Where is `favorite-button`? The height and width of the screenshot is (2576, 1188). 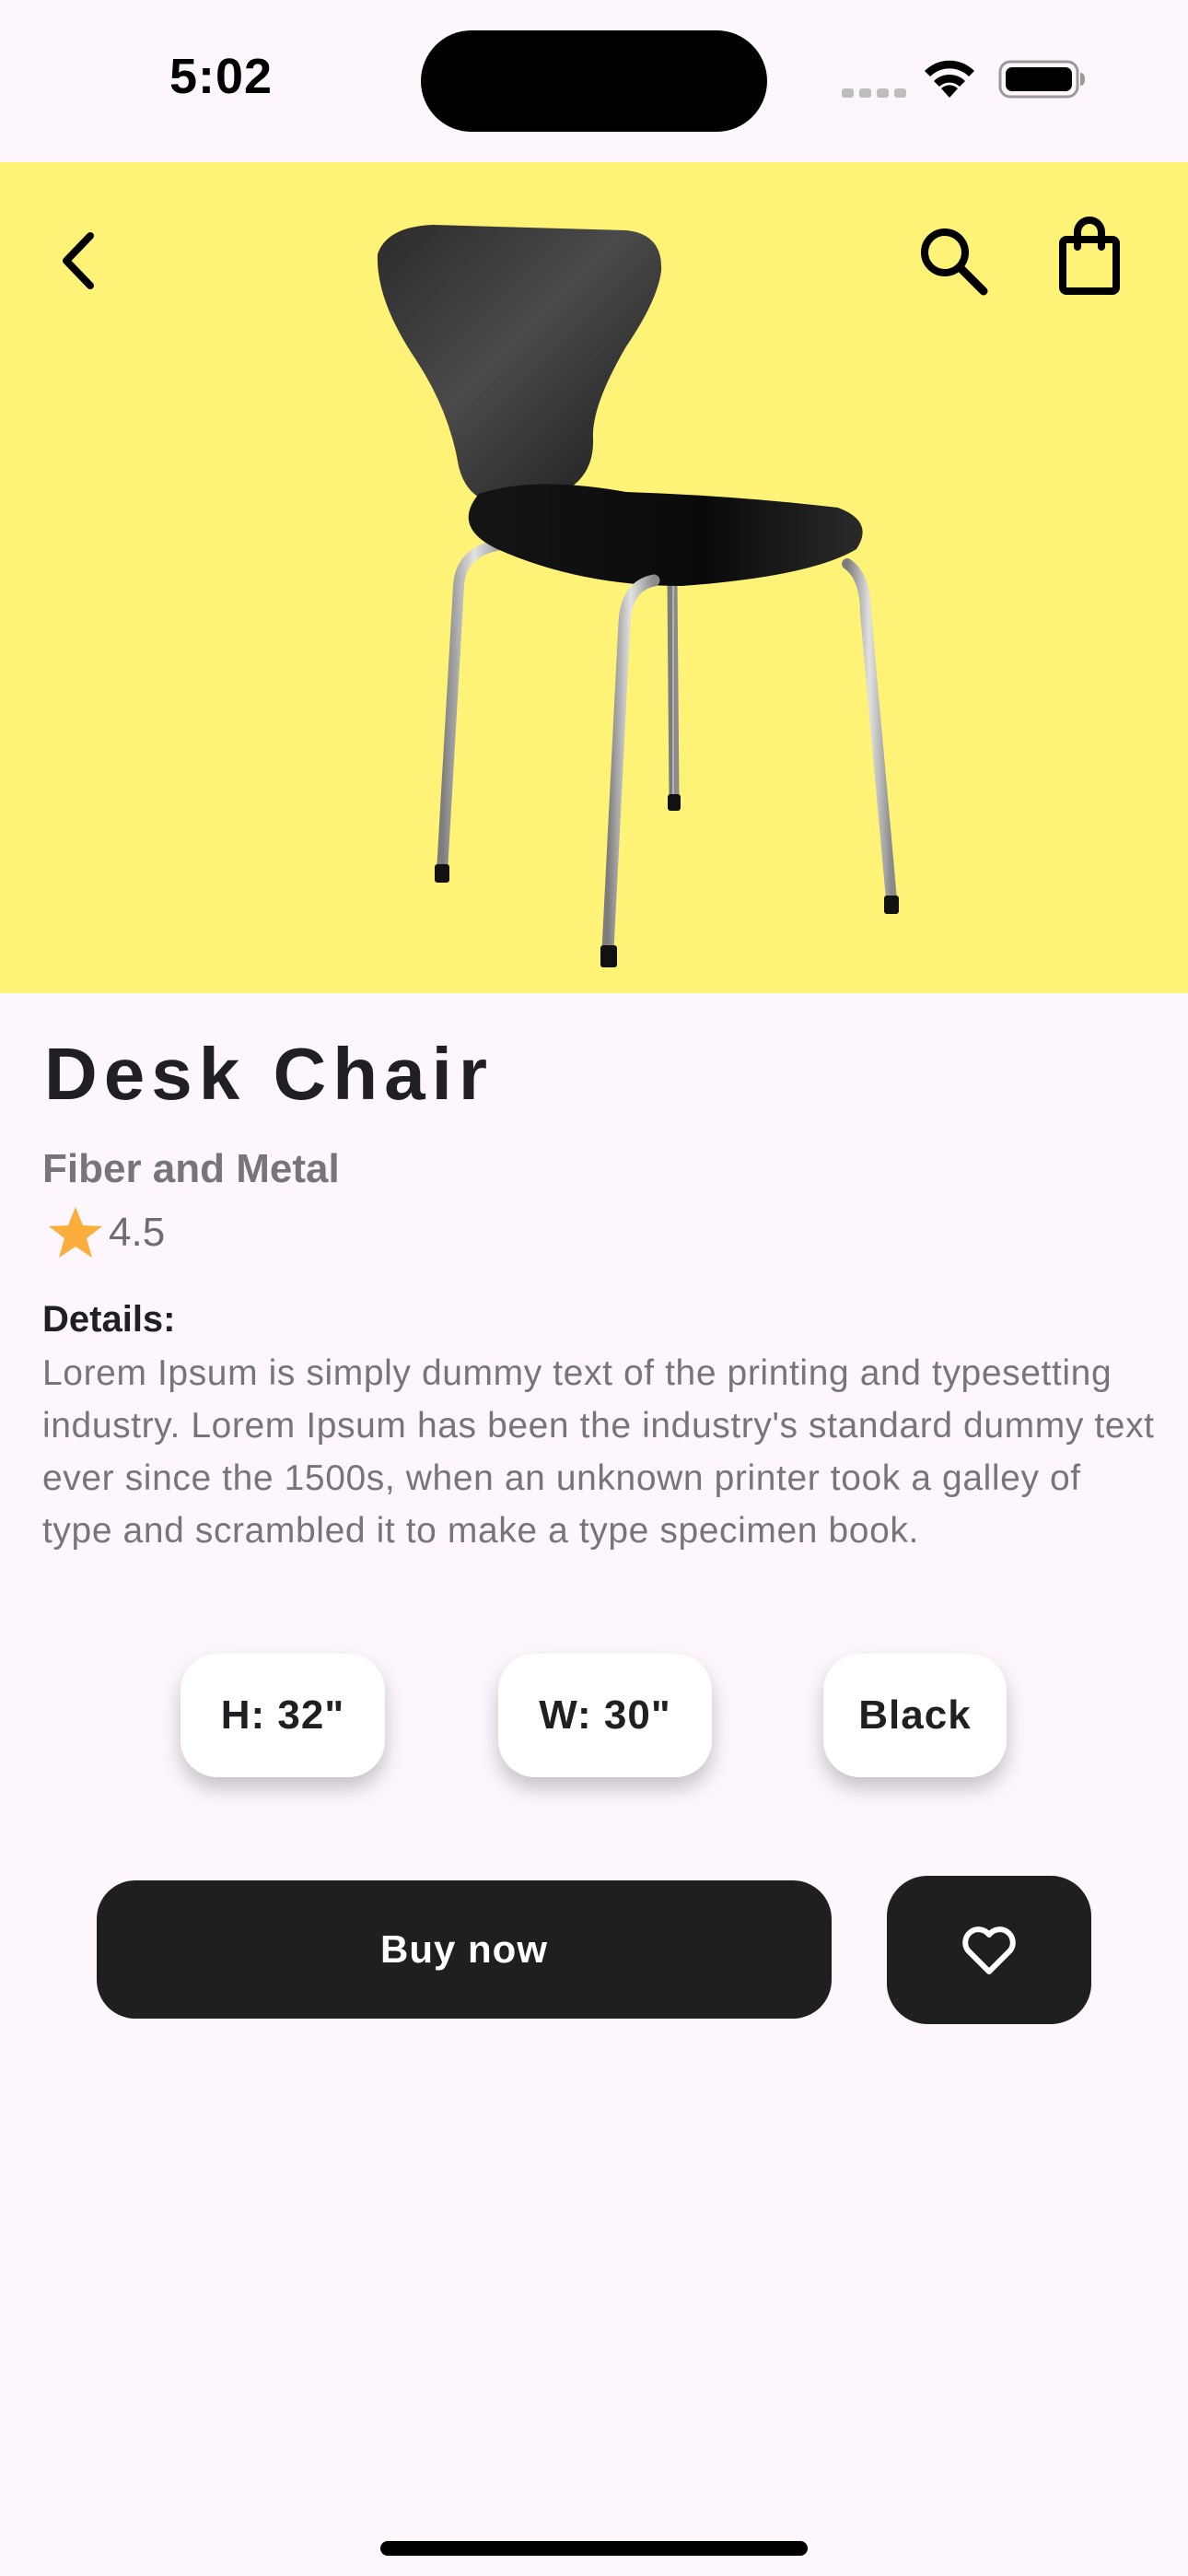 favorite-button is located at coordinates (989, 1950).